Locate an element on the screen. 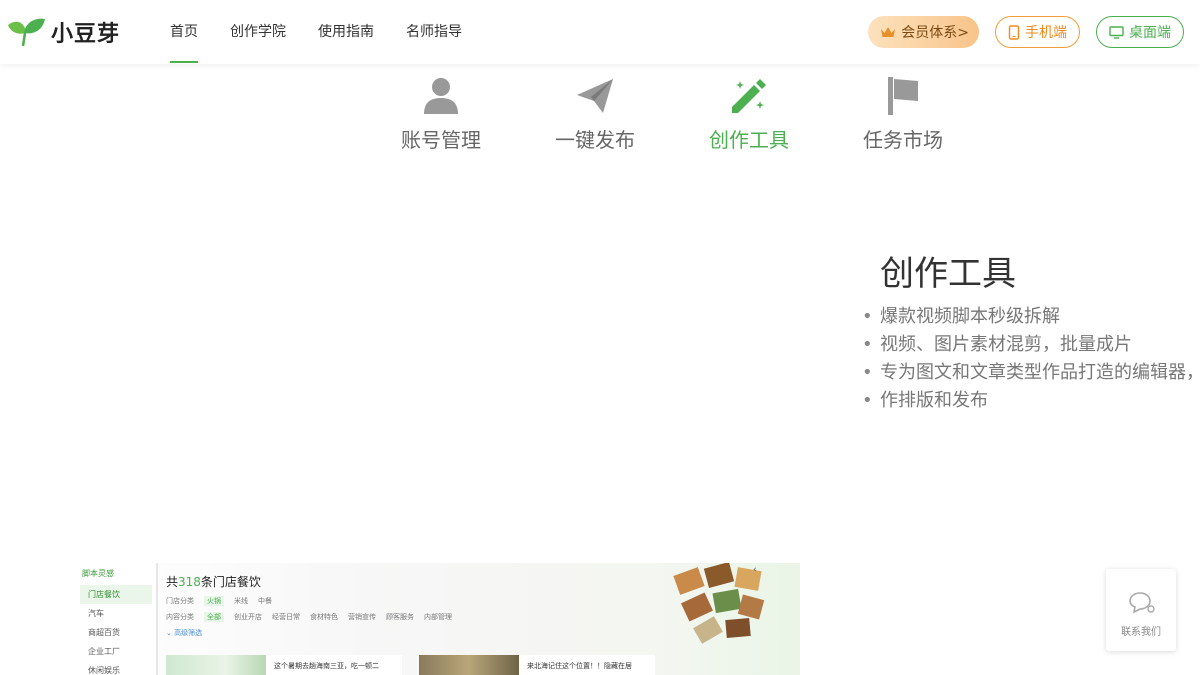 The width and height of the screenshot is (1200, 675). header-actions: 会员体系> 手机端 桌面端 is located at coordinates (1026, 32).